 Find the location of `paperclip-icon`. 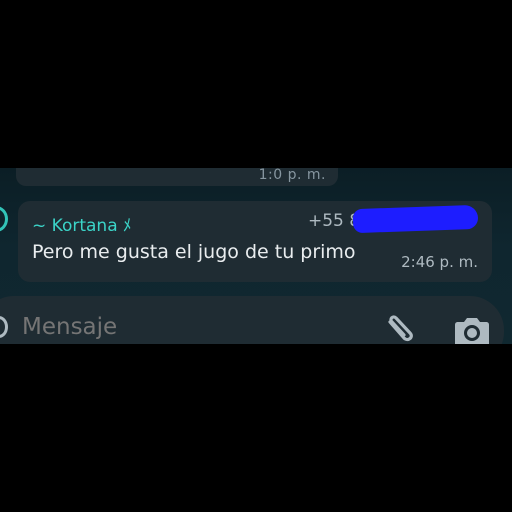

paperclip-icon is located at coordinates (401, 328).